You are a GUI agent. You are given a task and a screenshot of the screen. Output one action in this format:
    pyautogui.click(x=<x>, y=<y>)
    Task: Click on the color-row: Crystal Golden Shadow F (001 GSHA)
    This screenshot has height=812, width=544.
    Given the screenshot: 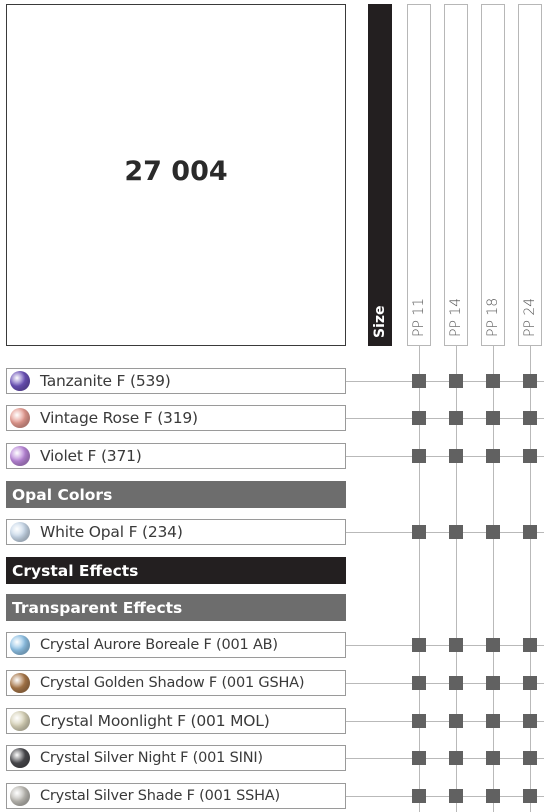 What is the action you would take?
    pyautogui.click(x=176, y=683)
    